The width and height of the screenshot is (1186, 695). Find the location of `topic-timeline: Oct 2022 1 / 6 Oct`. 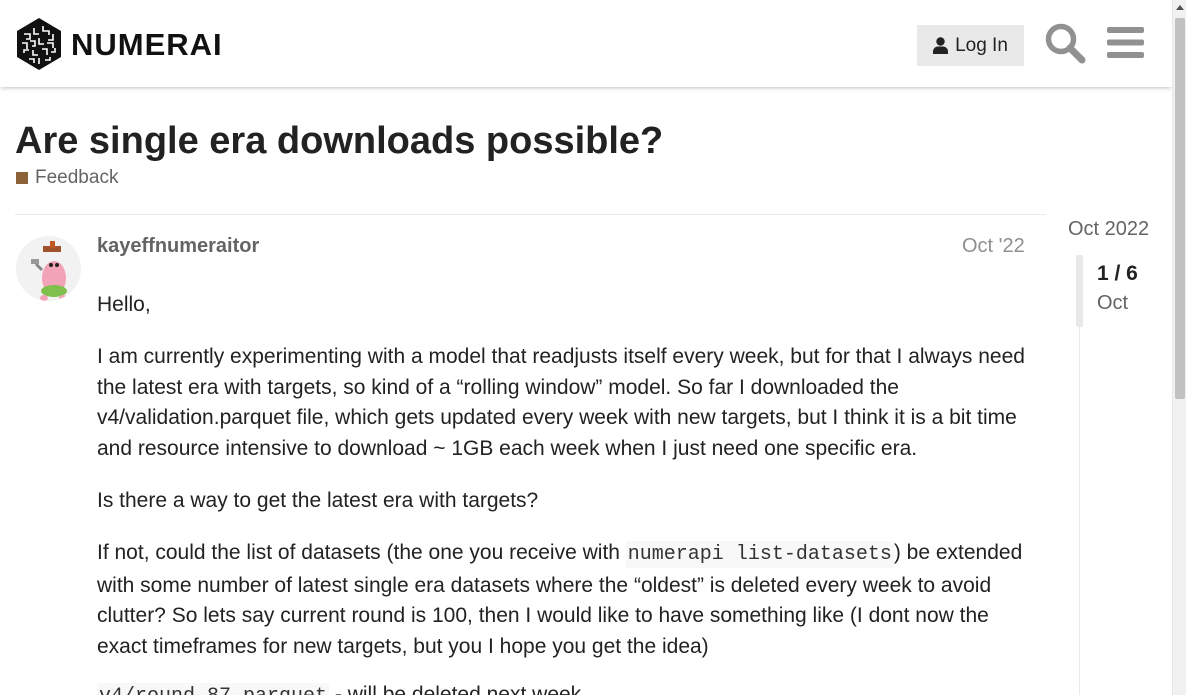

topic-timeline: Oct 2022 1 / 6 Oct is located at coordinates (1115, 453).